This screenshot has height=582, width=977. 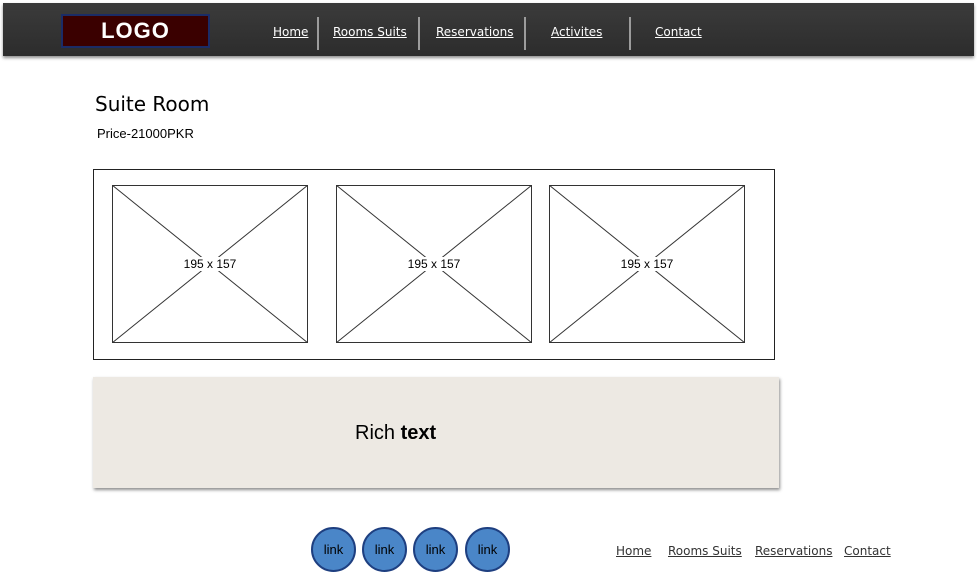 I want to click on nav-home: Home, so click(x=290, y=32).